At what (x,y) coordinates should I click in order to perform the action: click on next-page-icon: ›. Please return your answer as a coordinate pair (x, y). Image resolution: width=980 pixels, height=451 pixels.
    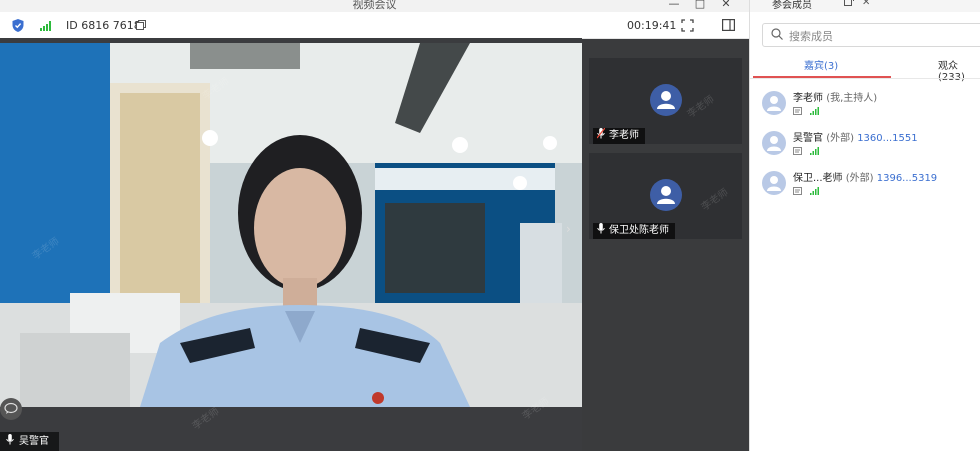
    Looking at the image, I should click on (568, 229).